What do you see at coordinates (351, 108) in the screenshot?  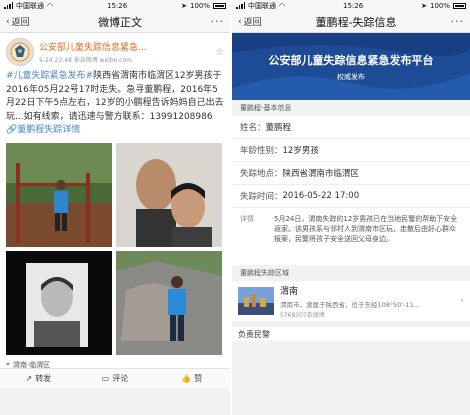 I see `basic-info-header: 董鹏程-基本信息` at bounding box center [351, 108].